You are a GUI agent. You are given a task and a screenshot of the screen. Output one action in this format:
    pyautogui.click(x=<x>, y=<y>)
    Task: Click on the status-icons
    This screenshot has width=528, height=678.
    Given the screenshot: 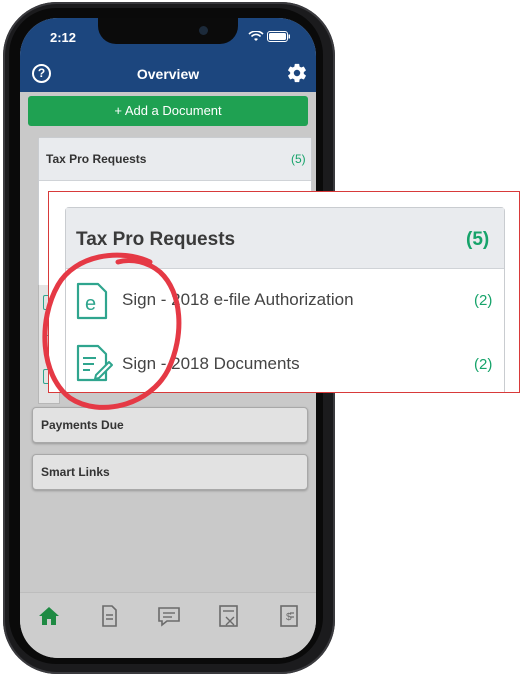 What is the action you would take?
    pyautogui.click(x=269, y=35)
    